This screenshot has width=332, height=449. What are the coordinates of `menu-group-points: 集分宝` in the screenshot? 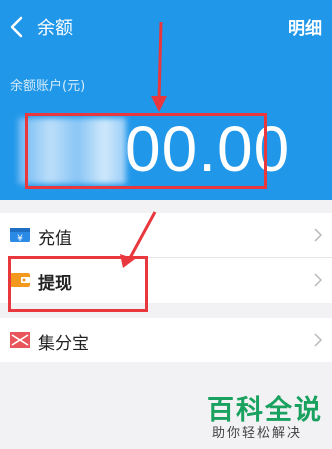 It's located at (166, 340).